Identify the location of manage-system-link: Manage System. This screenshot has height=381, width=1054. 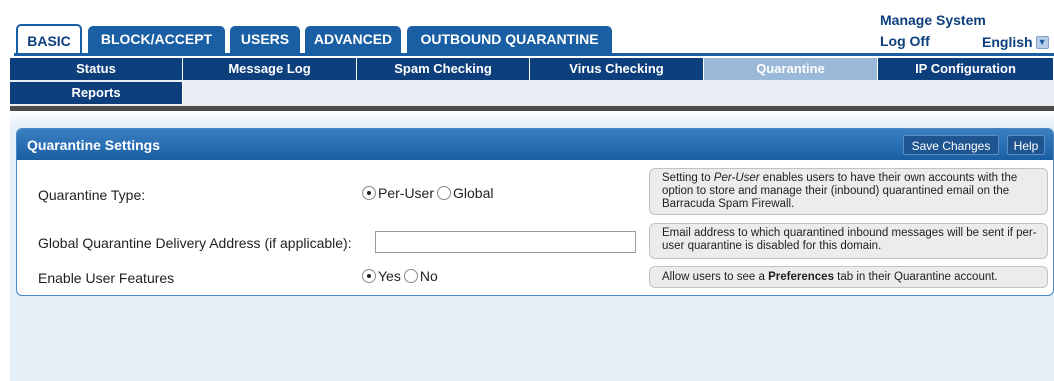
(933, 20).